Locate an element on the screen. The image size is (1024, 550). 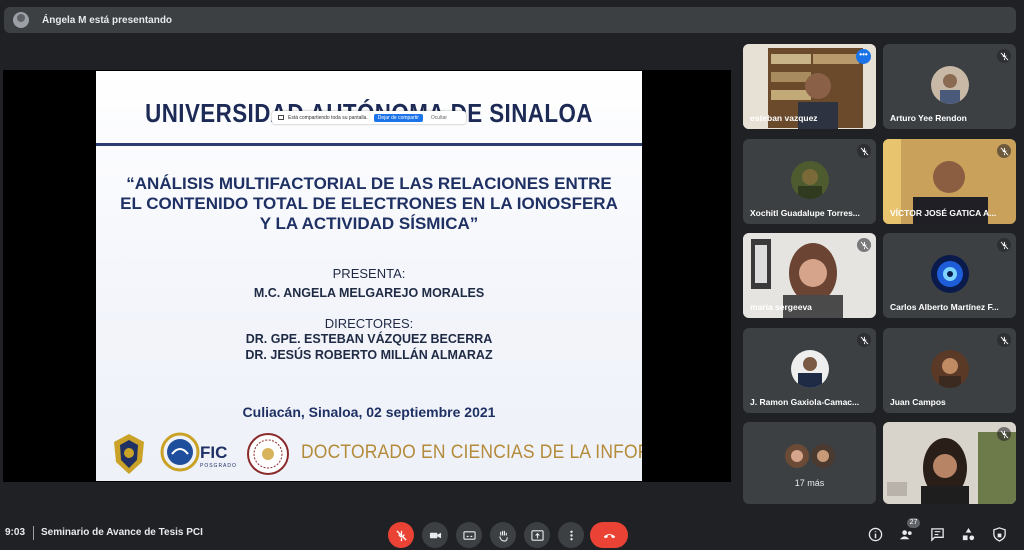
presenting-banner: Ángela M está presentando is located at coordinates (510, 20).